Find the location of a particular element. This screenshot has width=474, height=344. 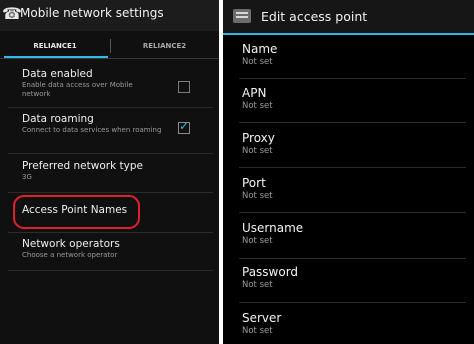

setting-subtitle: 3G is located at coordinates (27, 177).